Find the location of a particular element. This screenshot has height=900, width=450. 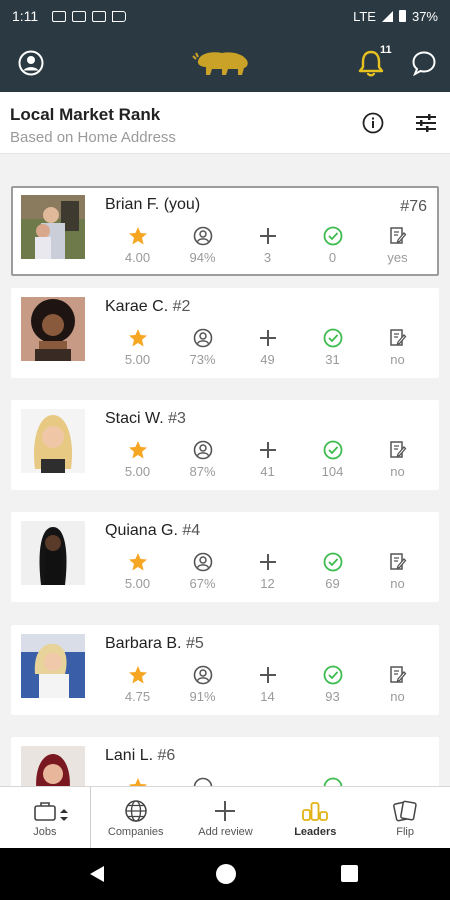

battery-level: 37% is located at coordinates (424, 16).